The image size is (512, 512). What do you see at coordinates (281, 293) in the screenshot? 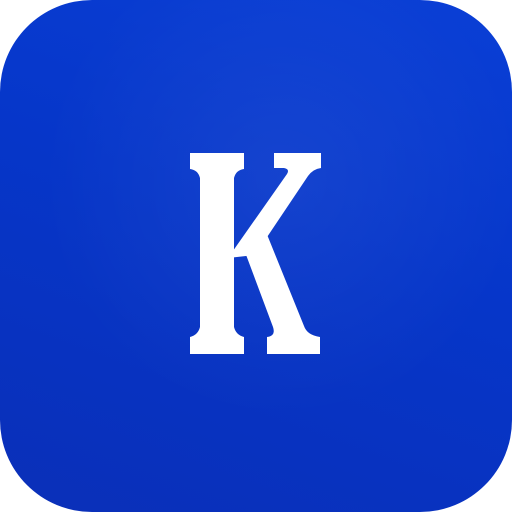
I see `k-lower-leg` at bounding box center [281, 293].